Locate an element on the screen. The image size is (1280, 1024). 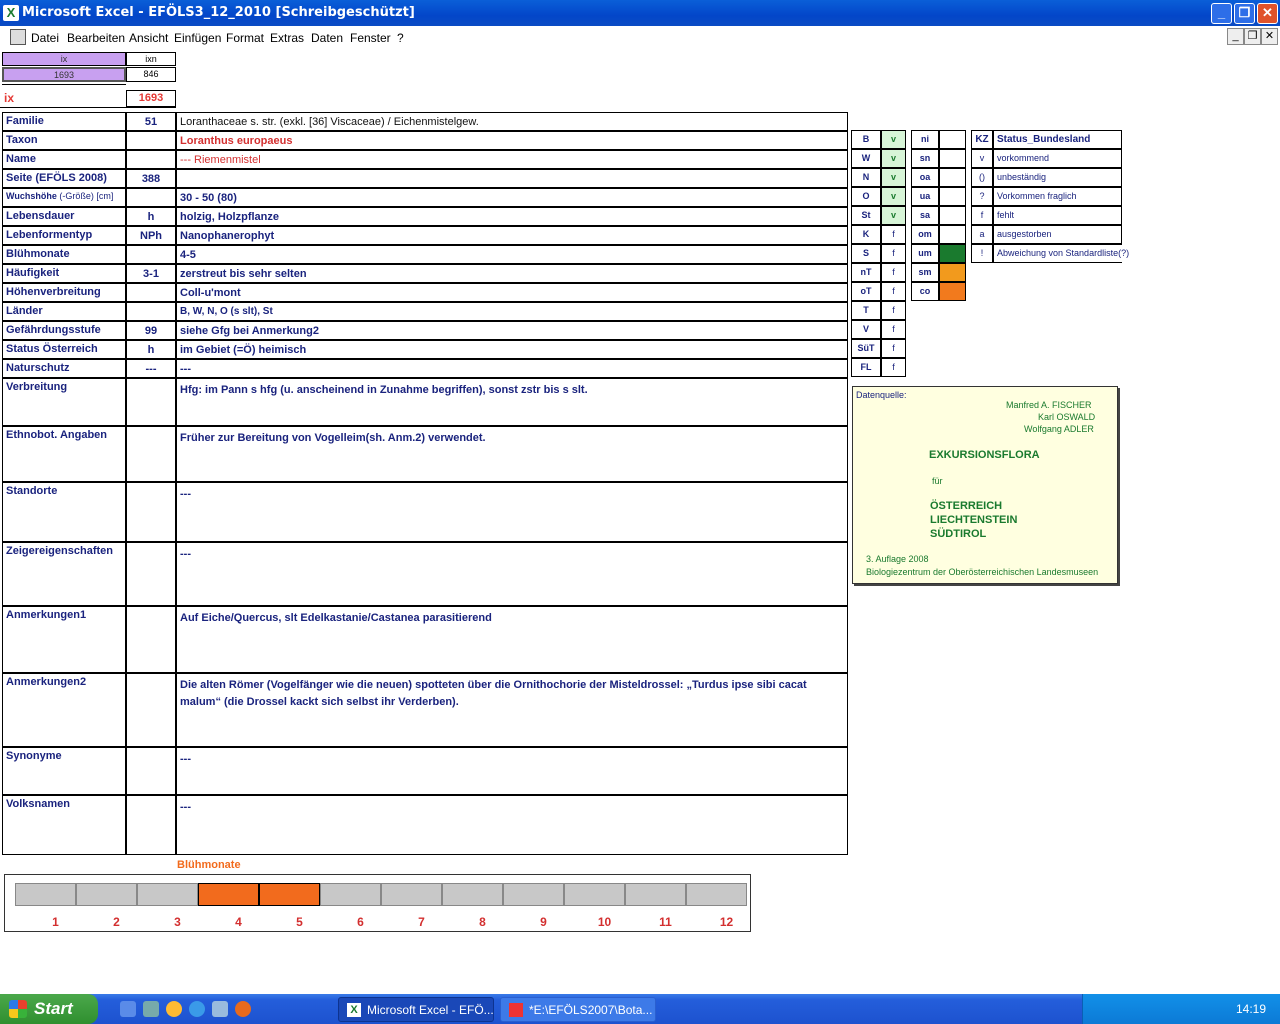
row-value-häufigkeit: zerstreut bis sehr selten is located at coordinates (512, 273).